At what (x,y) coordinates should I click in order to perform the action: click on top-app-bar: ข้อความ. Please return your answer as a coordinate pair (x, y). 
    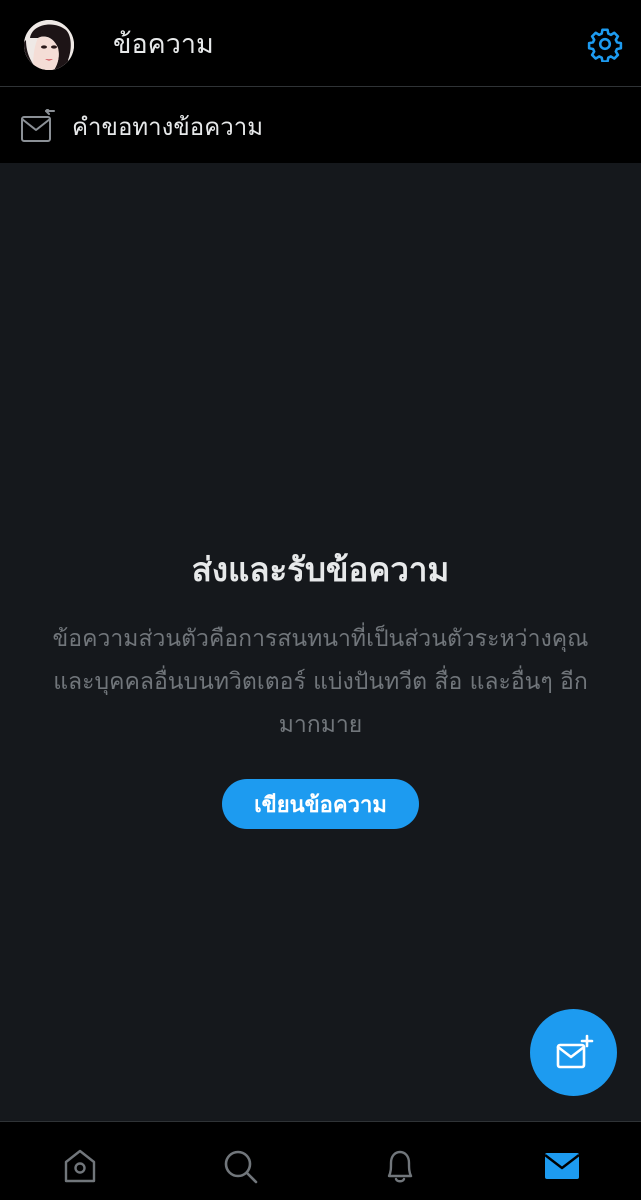
    Looking at the image, I should click on (320, 43).